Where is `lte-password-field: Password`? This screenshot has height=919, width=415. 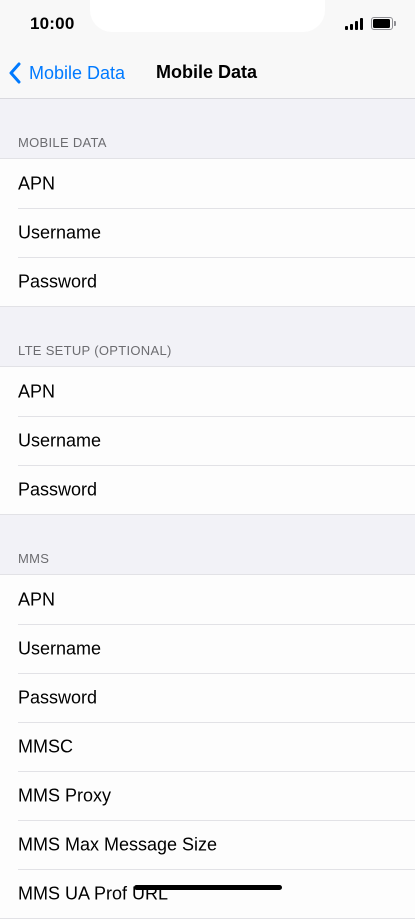
lte-password-field: Password is located at coordinates (207, 489).